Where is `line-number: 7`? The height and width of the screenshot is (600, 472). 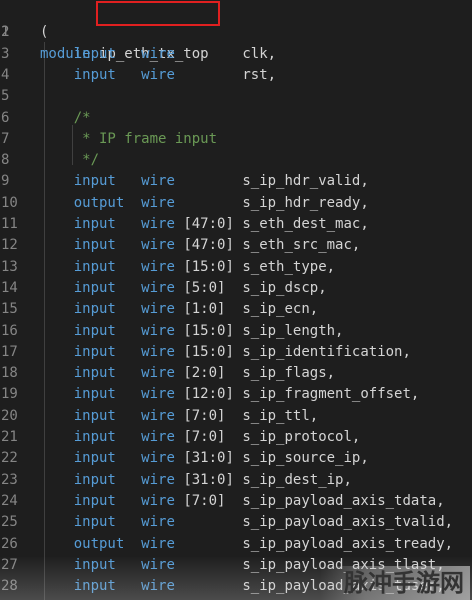 line-number: 7 is located at coordinates (5, 138).